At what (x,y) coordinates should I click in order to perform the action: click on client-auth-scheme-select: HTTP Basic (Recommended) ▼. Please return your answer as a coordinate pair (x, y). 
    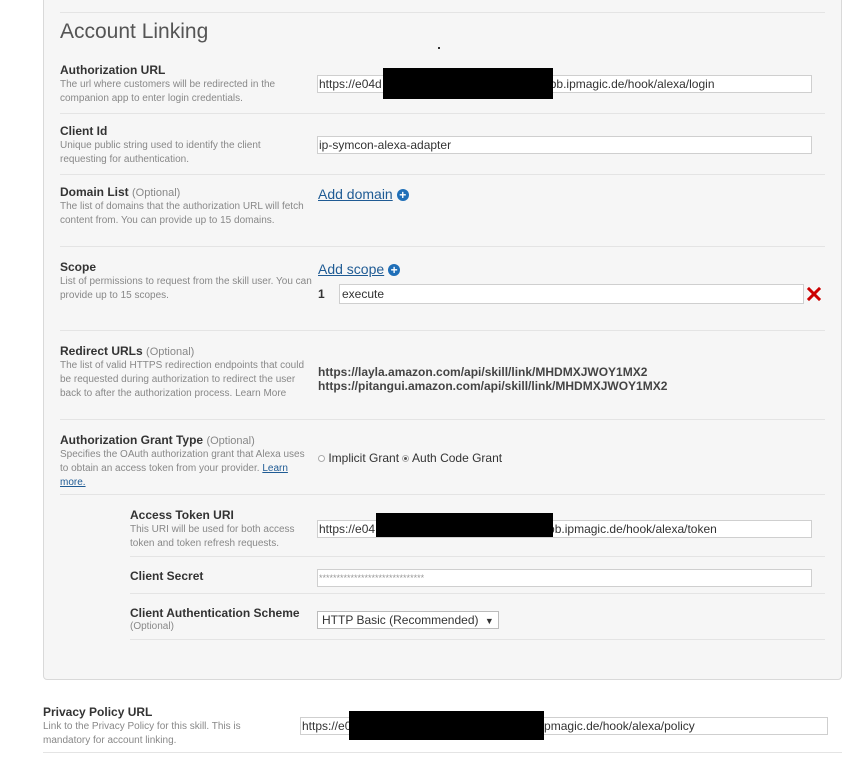
    Looking at the image, I should click on (408, 620).